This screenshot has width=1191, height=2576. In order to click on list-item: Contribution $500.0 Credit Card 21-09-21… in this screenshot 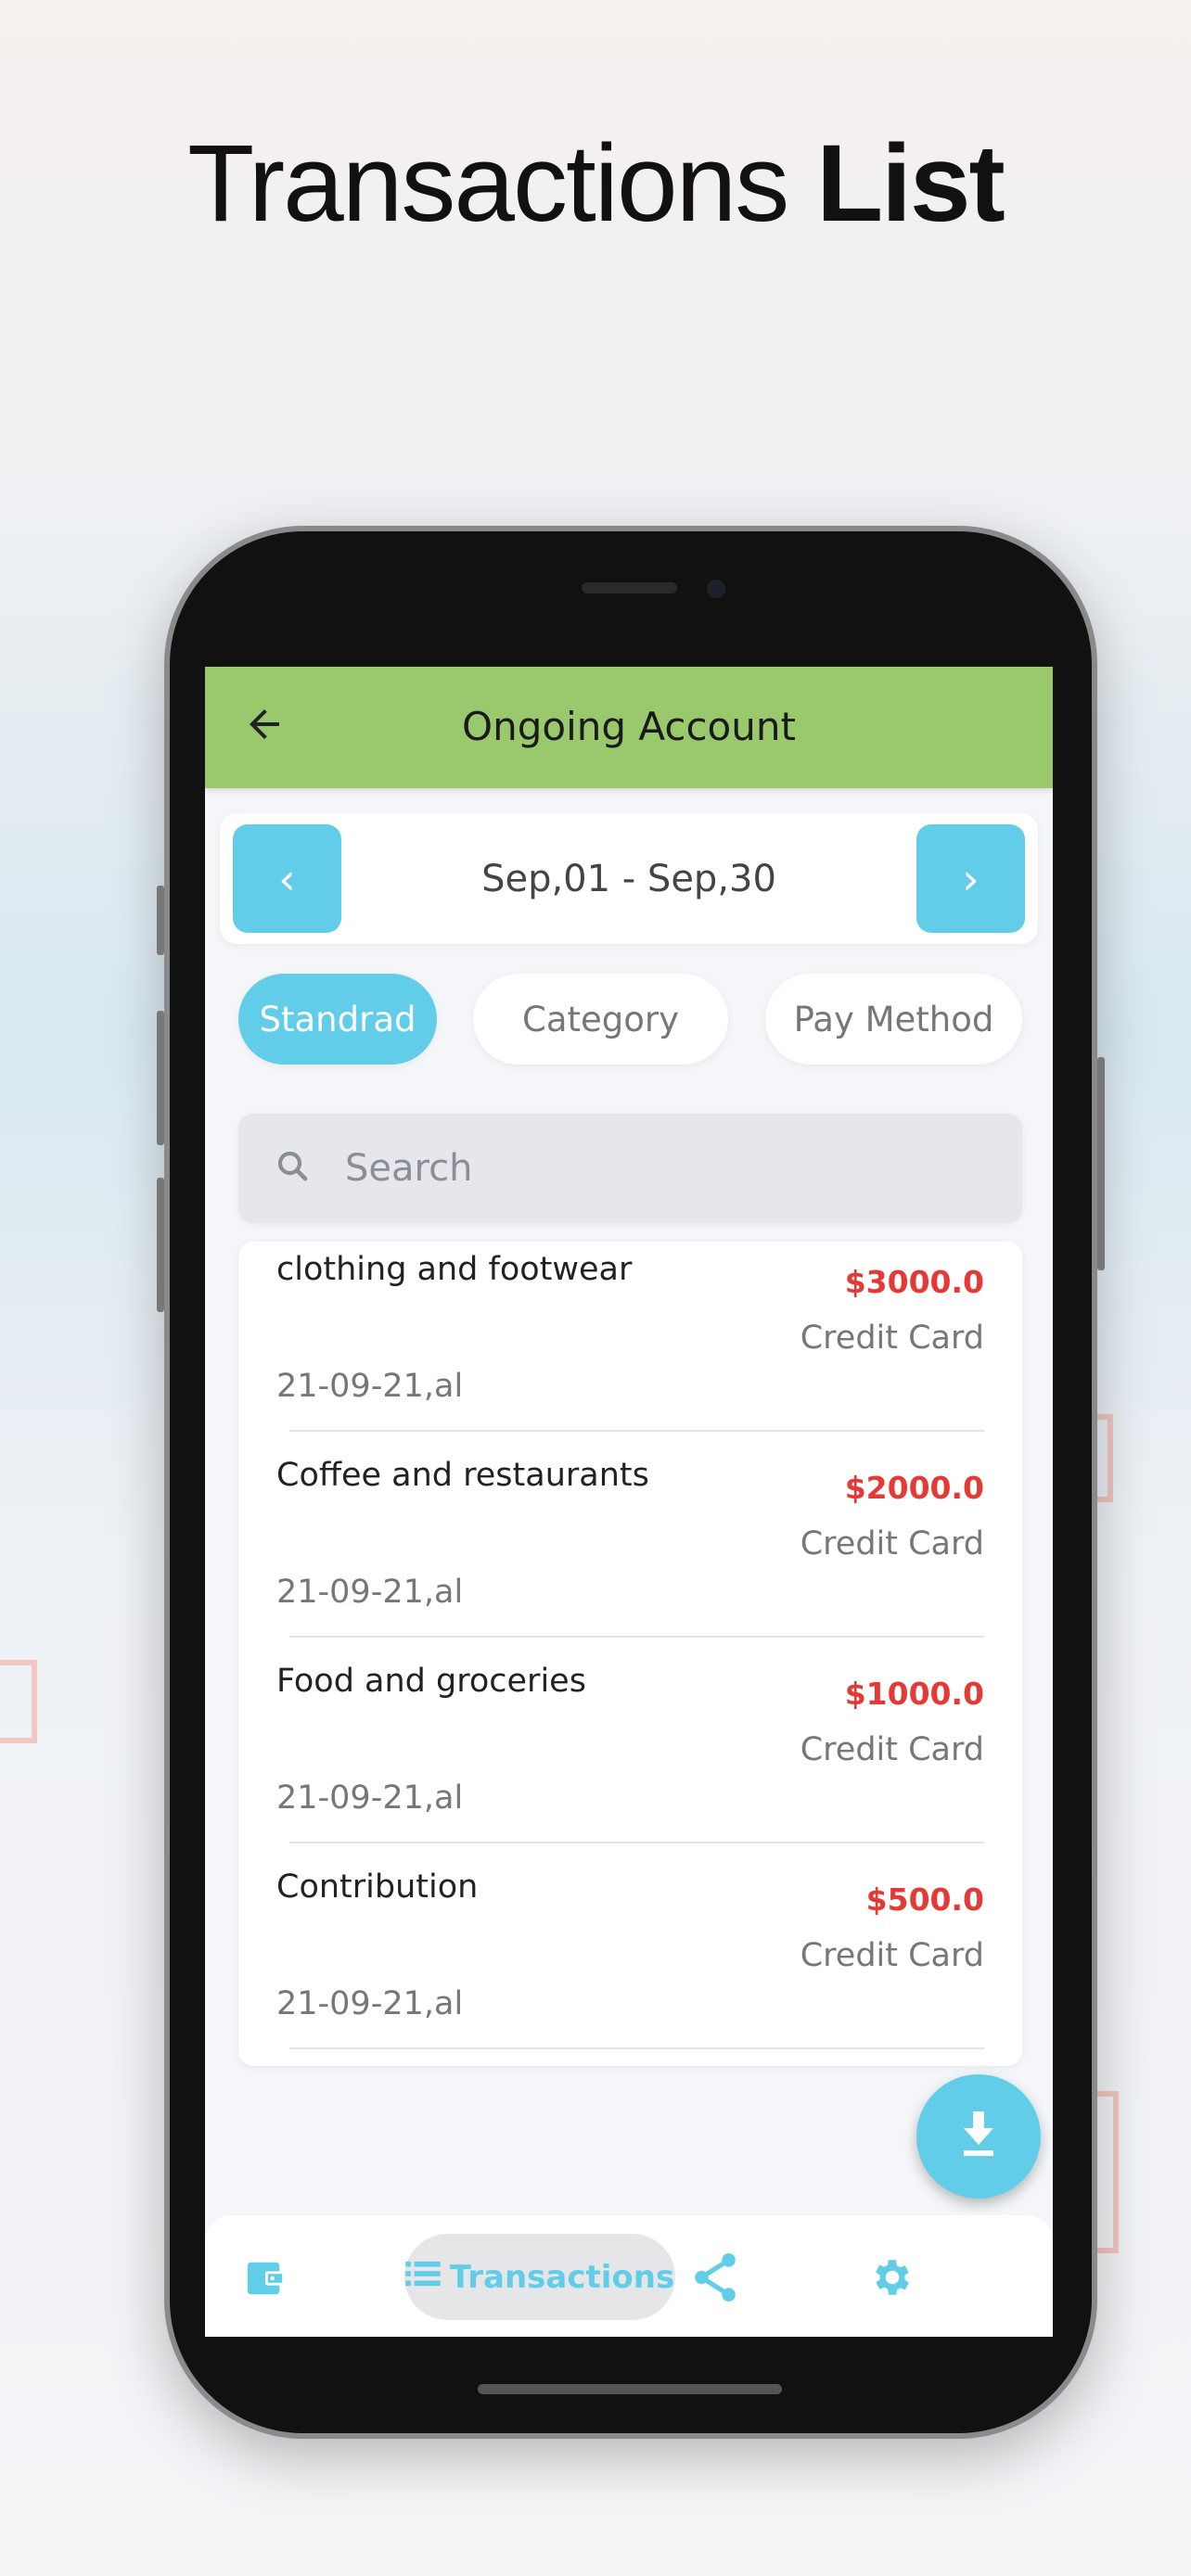, I will do `click(630, 1962)`.